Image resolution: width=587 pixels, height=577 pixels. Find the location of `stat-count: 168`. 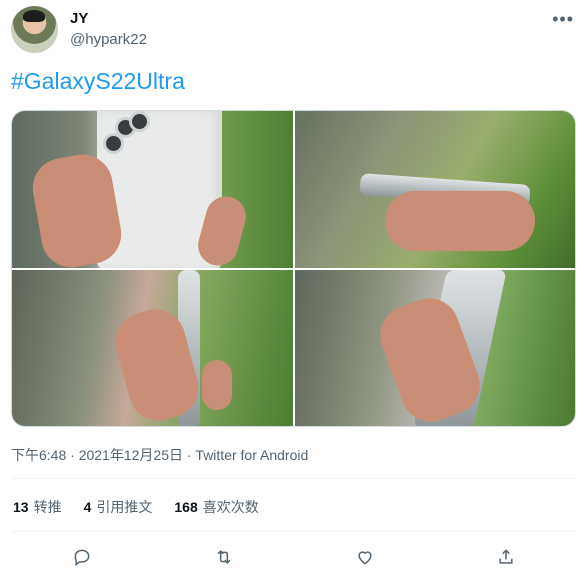

stat-count: 168 is located at coordinates (186, 507).